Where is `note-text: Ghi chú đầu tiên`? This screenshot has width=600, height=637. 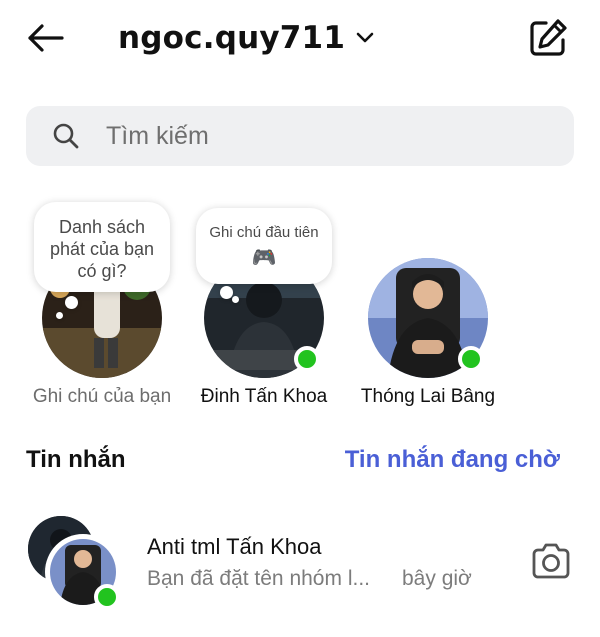
note-text: Ghi chú đầu tiên is located at coordinates (264, 232).